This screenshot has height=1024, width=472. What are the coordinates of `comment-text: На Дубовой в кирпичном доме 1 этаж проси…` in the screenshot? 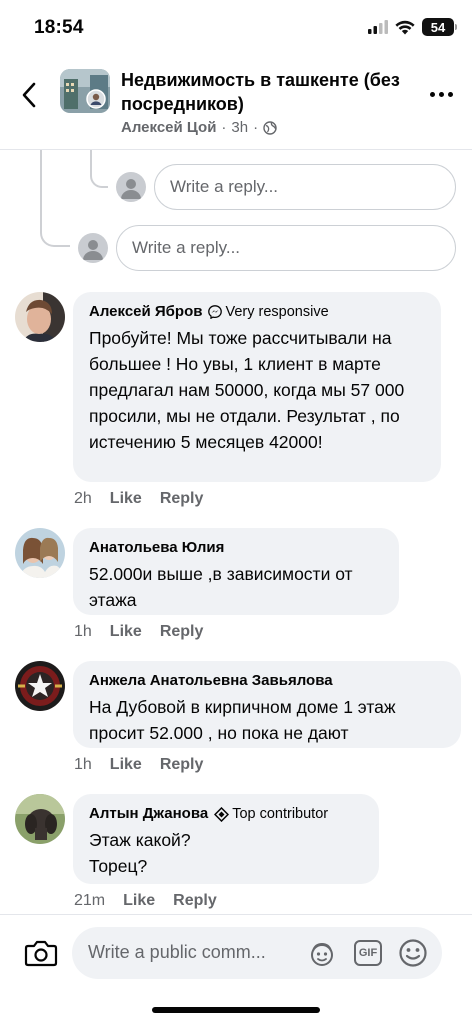 It's located at (242, 720).